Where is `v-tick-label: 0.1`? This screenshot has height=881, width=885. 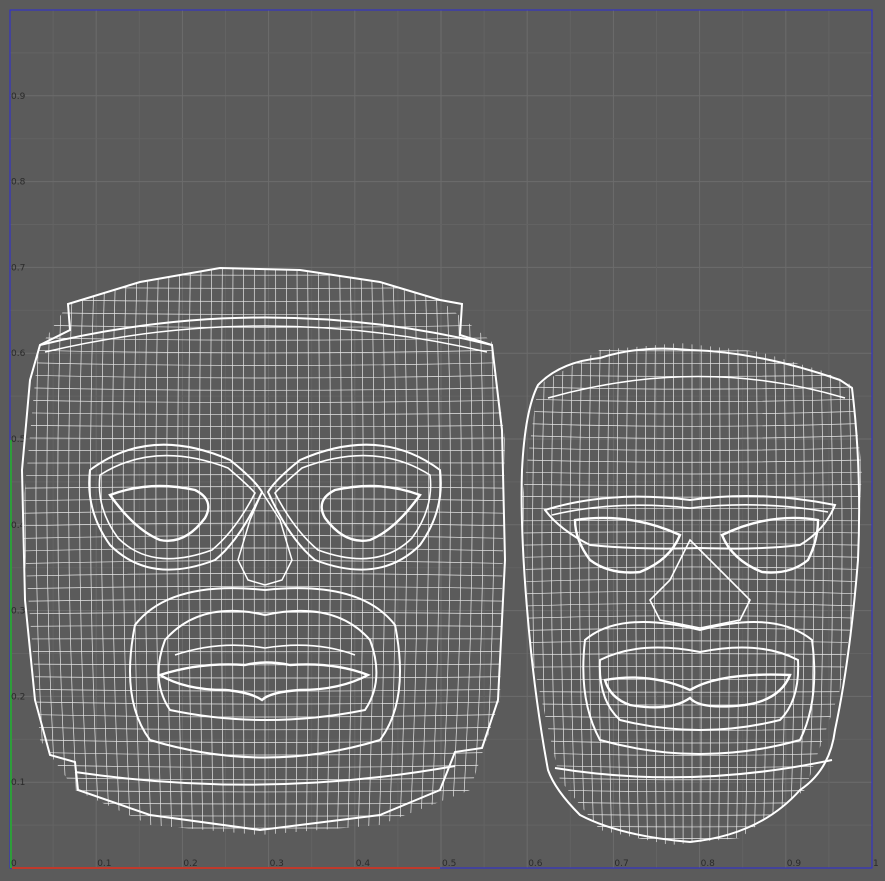
v-tick-label: 0.1 is located at coordinates (18, 783).